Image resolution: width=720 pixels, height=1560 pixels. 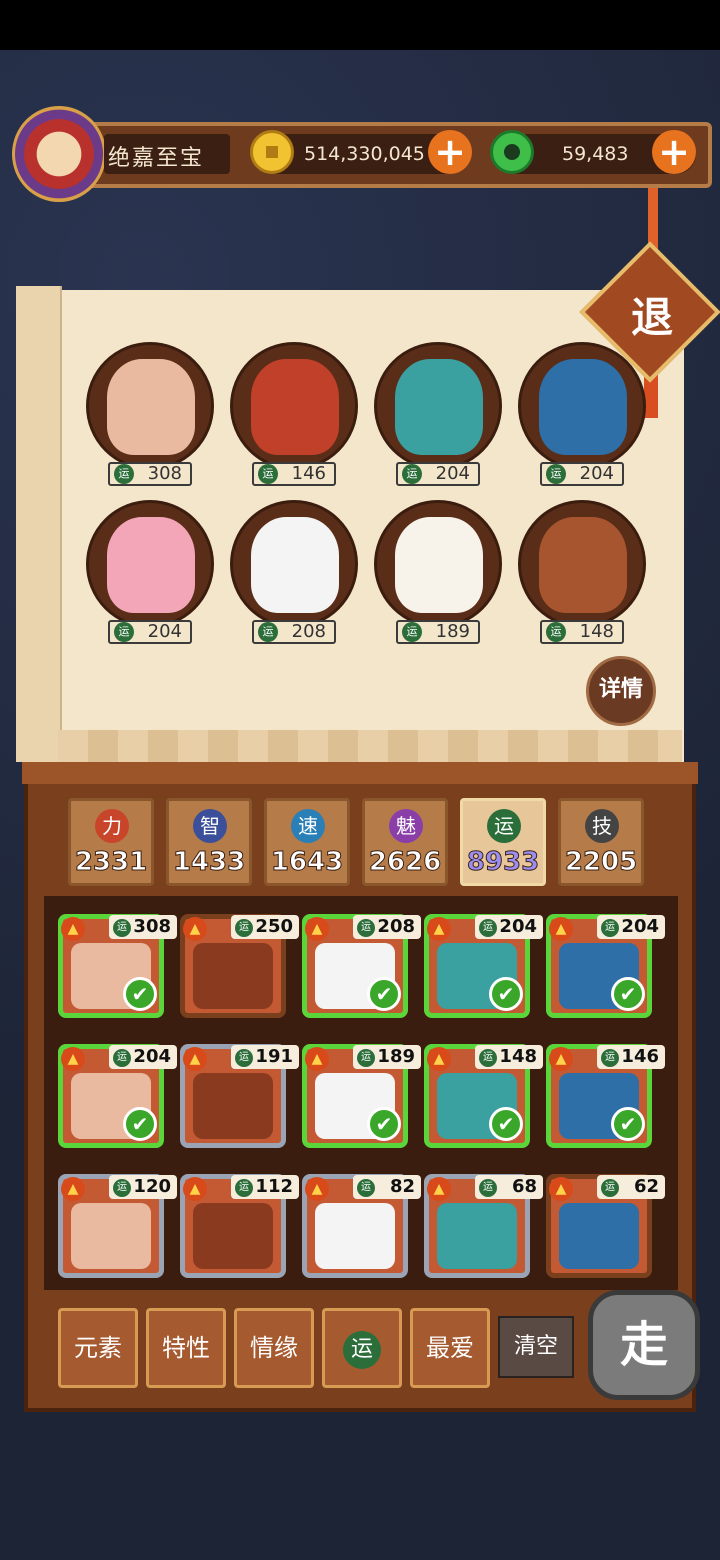 What do you see at coordinates (503, 862) in the screenshot?
I see `stat-value: 8933` at bounding box center [503, 862].